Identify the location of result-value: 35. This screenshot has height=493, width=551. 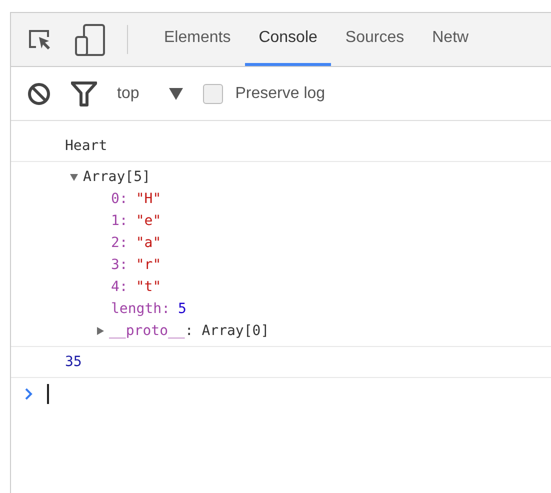
(73, 362).